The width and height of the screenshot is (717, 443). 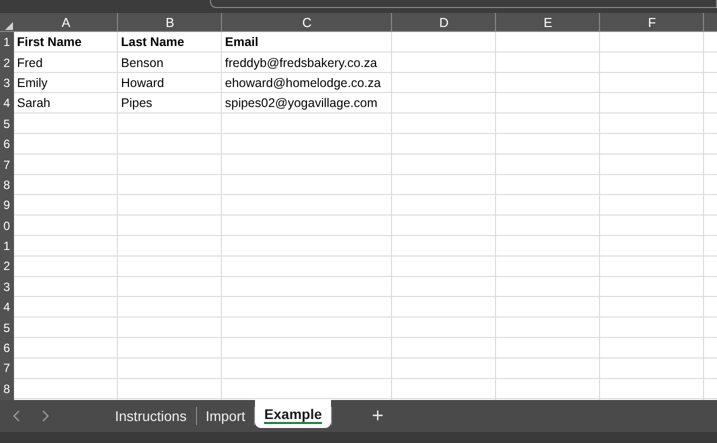 What do you see at coordinates (143, 83) in the screenshot?
I see `table-cell-text: Howard` at bounding box center [143, 83].